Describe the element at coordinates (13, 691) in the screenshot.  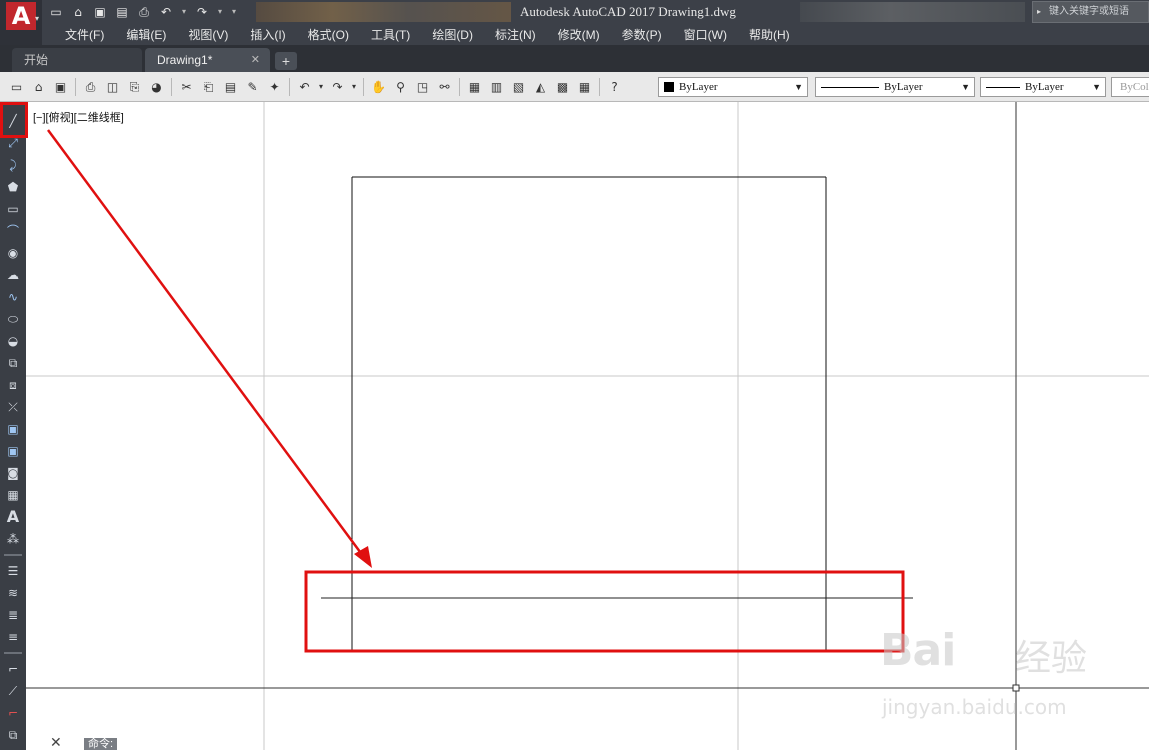
I see `chamfer-icon: ⟋` at that location.